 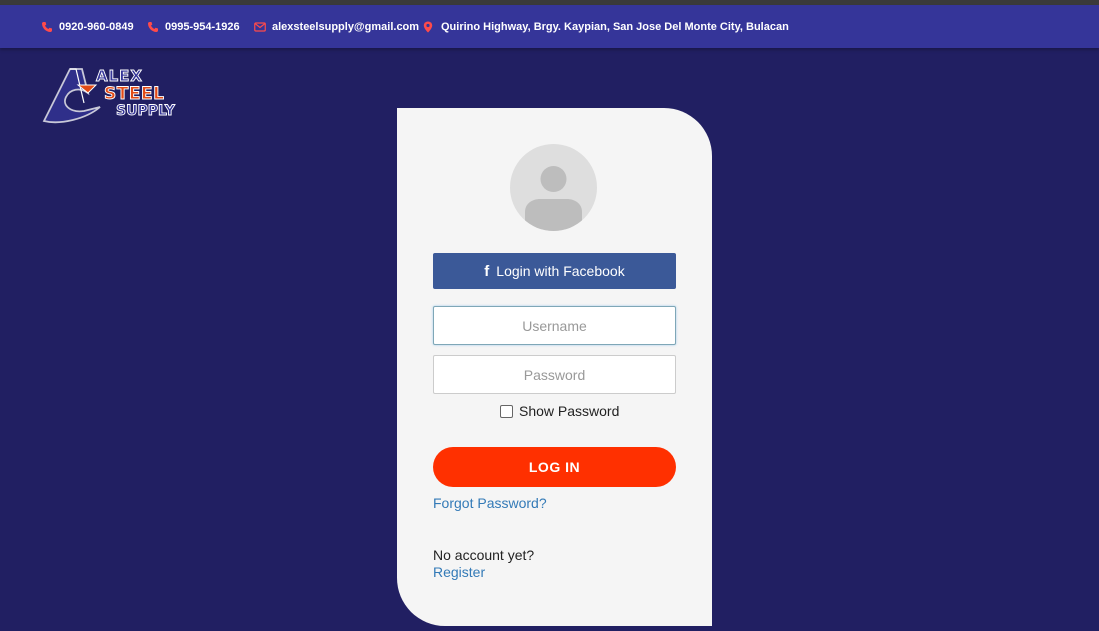 What do you see at coordinates (569, 411) in the screenshot?
I see `show-password-label: Show Password` at bounding box center [569, 411].